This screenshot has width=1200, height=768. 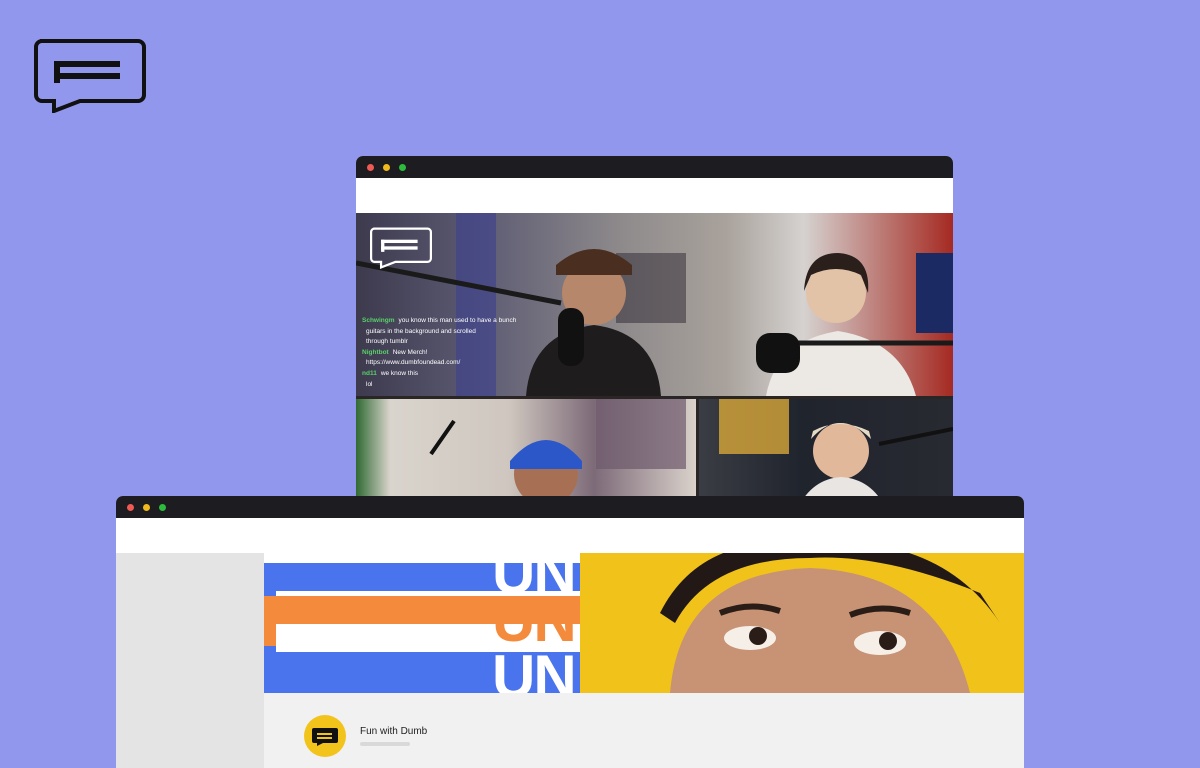 What do you see at coordinates (190, 660) in the screenshot?
I see `sidebar` at bounding box center [190, 660].